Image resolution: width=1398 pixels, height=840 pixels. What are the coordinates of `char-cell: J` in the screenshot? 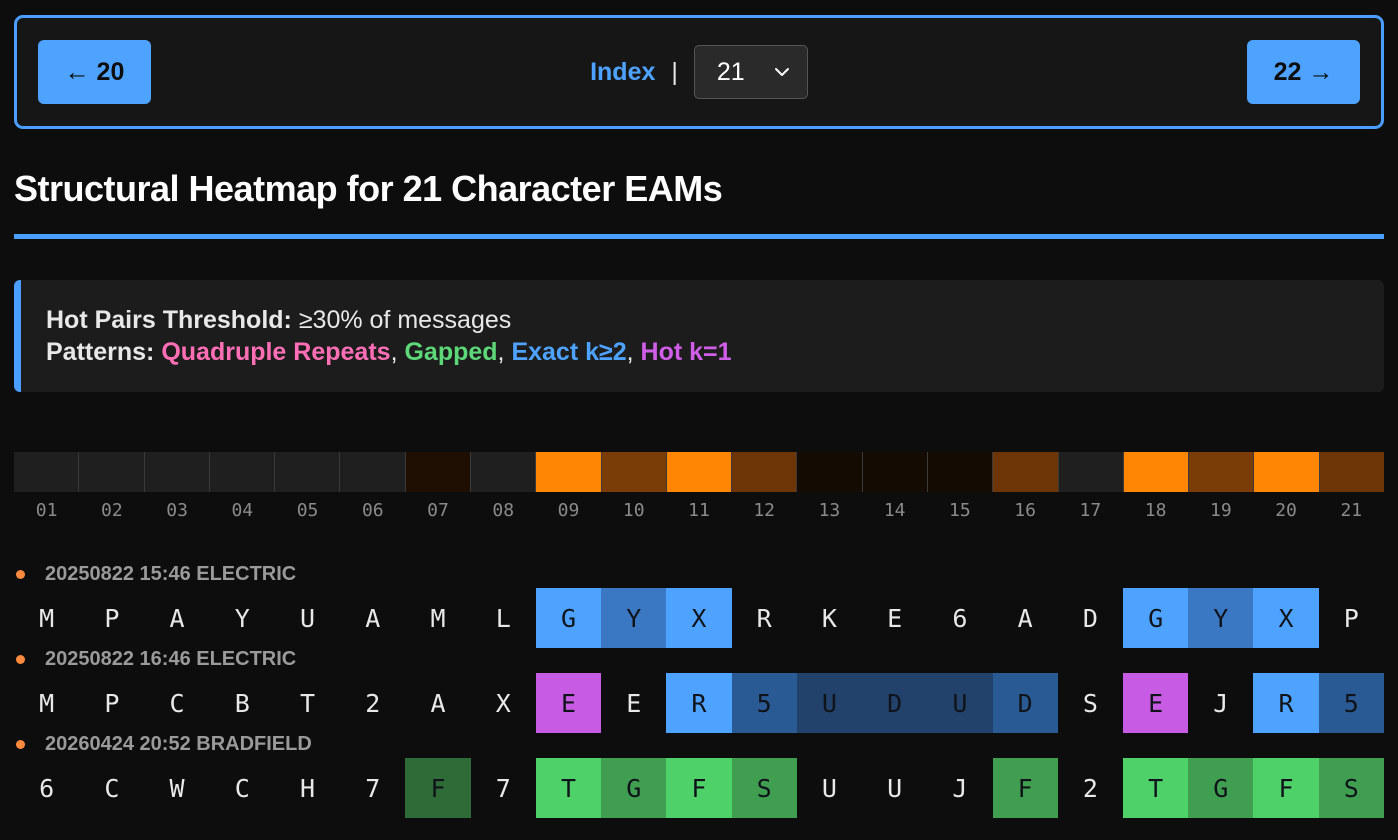 It's located at (1221, 703).